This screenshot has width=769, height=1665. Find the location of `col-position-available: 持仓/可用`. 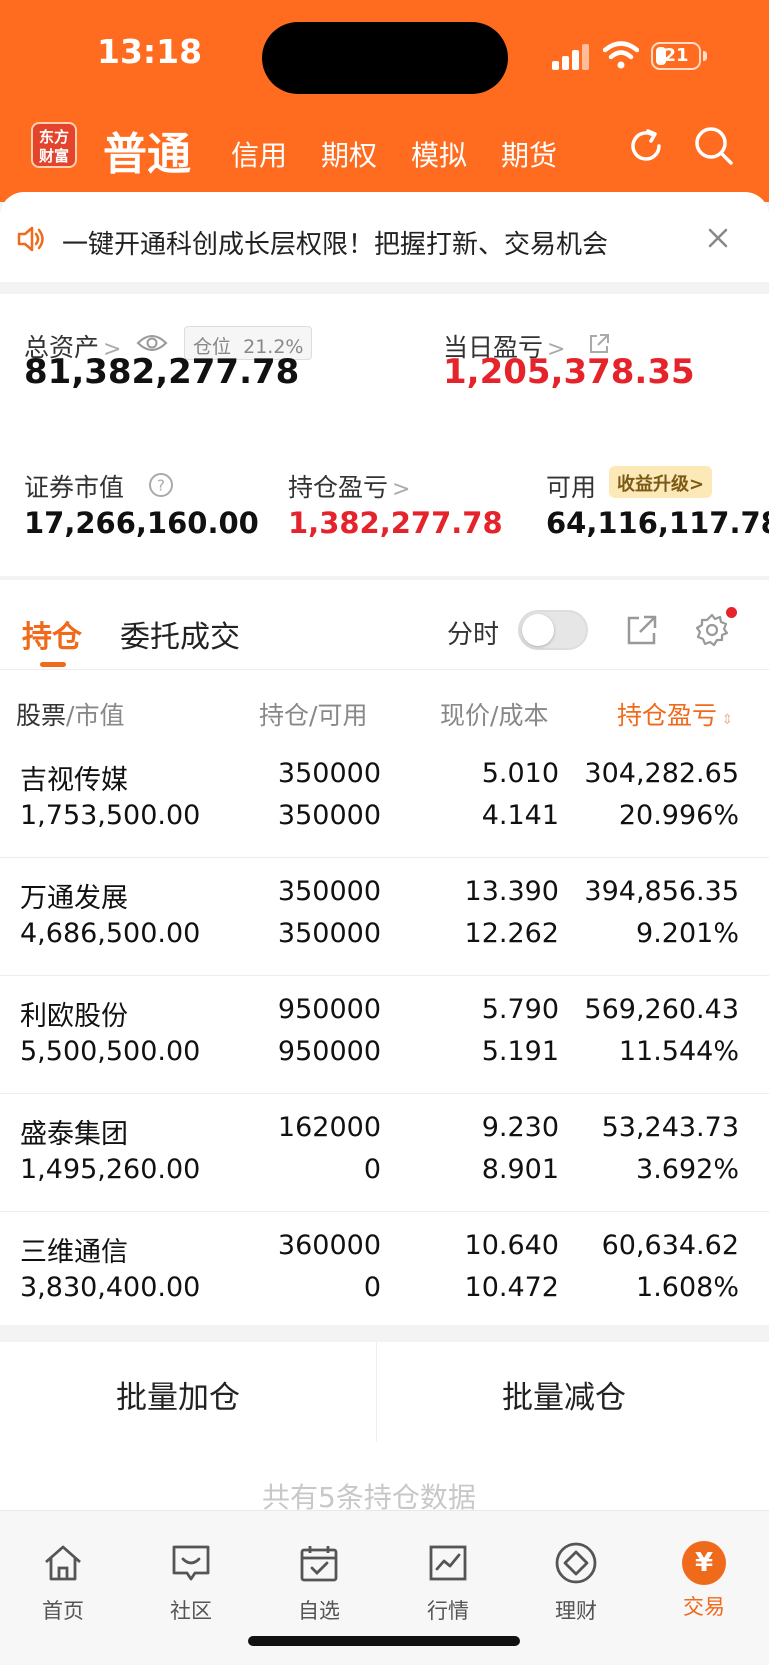

col-position-available: 持仓/可用 is located at coordinates (313, 714).